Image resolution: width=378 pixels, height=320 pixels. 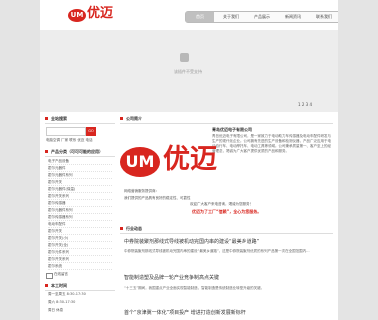 What do you see at coordinates (61, 274) in the screenshot?
I see `message-link: 在线留言` at bounding box center [61, 274].